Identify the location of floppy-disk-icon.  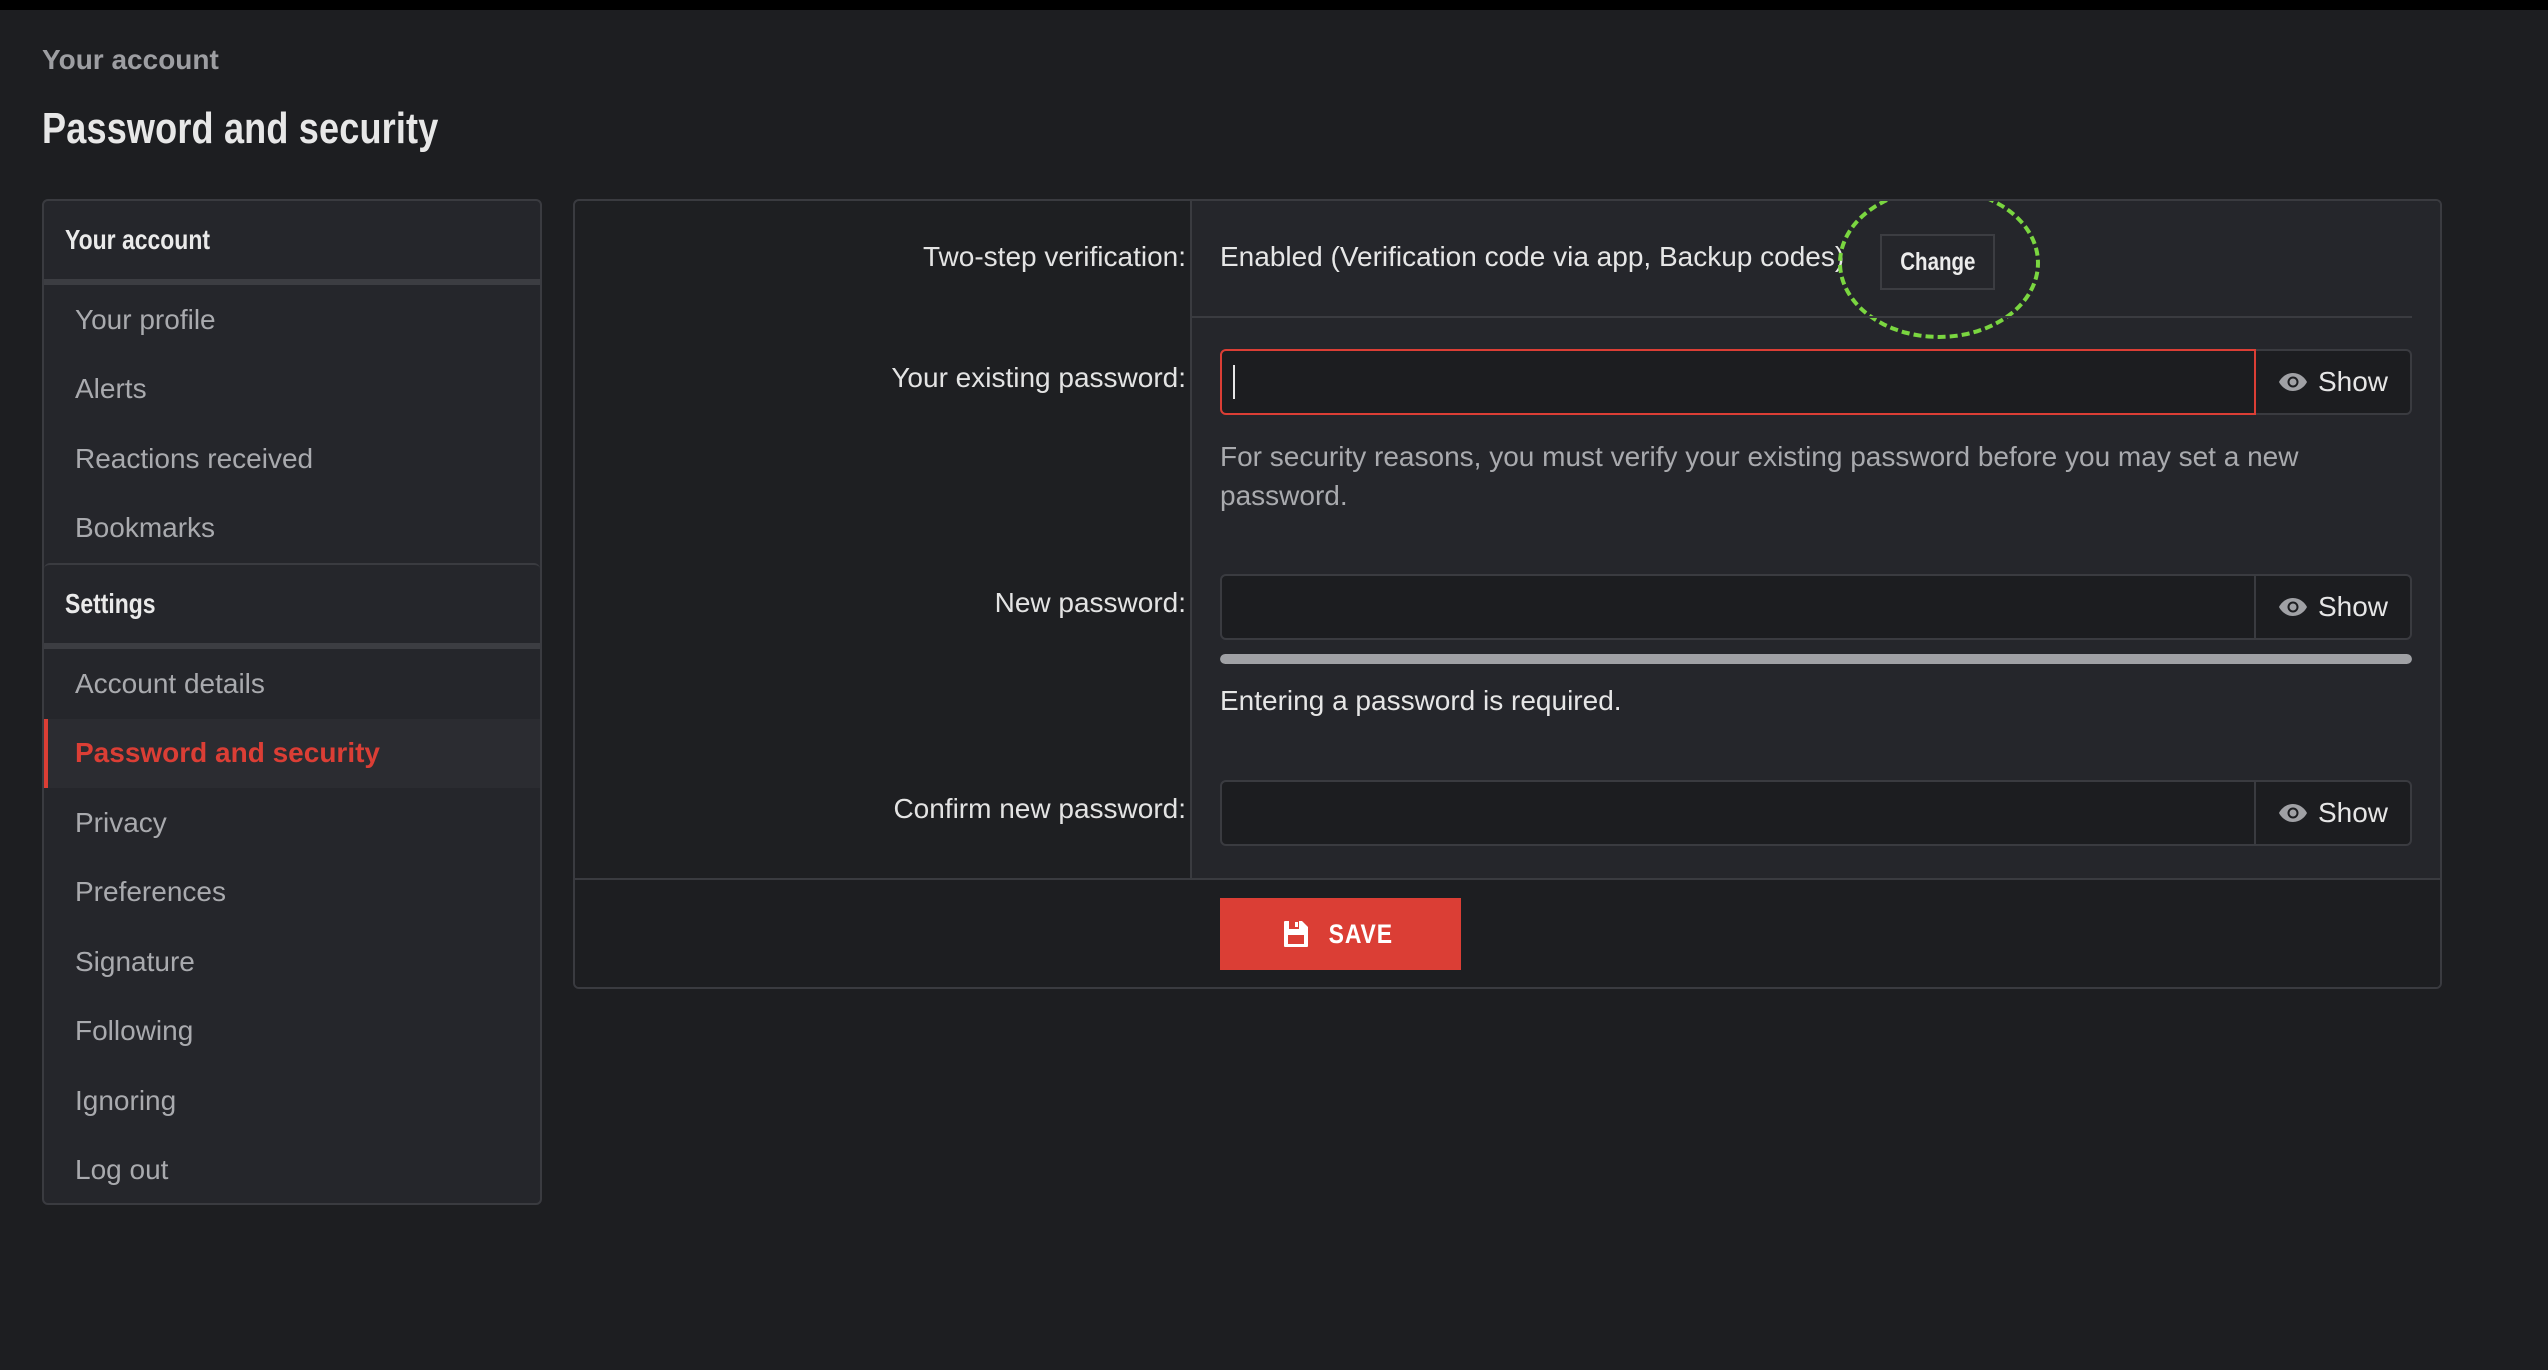
(1295, 934).